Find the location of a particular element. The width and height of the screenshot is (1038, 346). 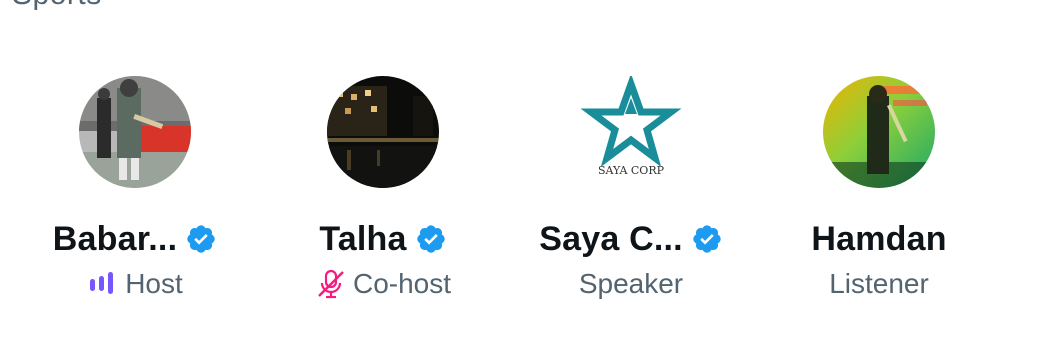

participant-role: Host is located at coordinates (154, 283).